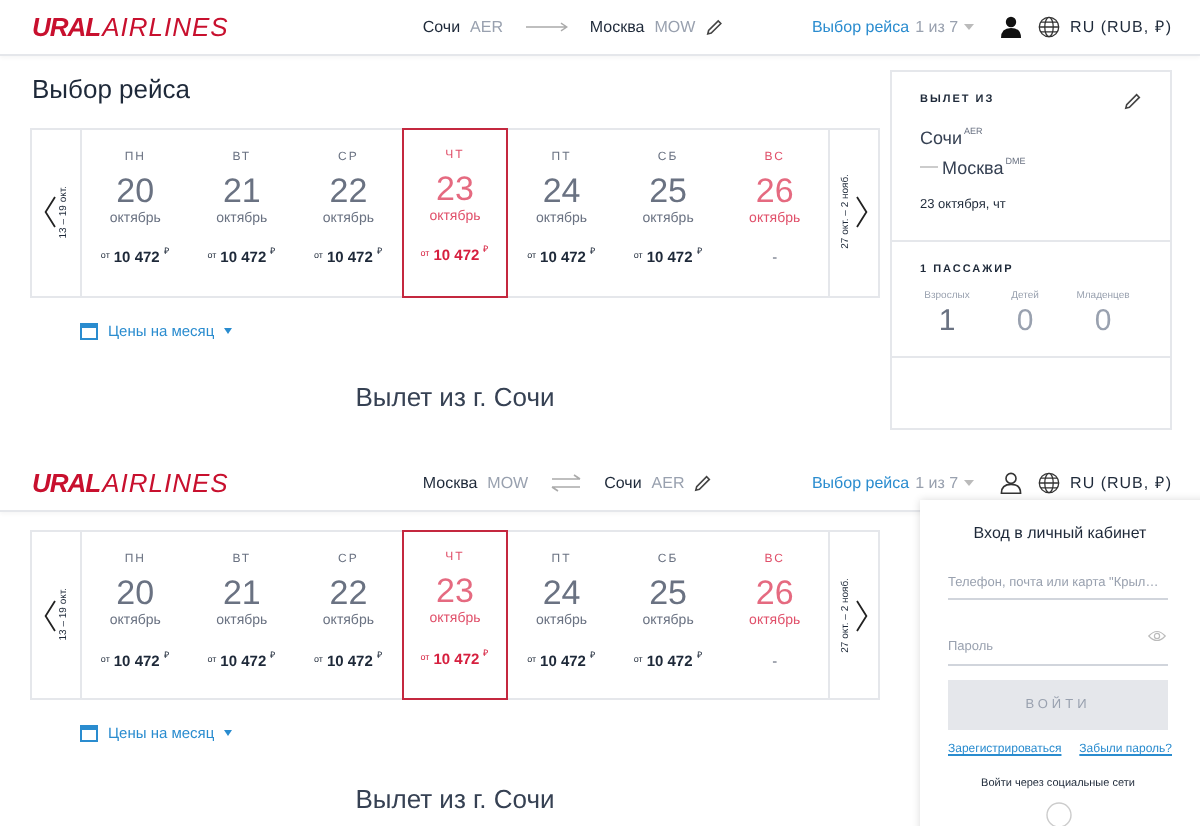  Describe the element at coordinates (623, 483) in the screenshot. I see `arrival-city: Сочи` at that location.